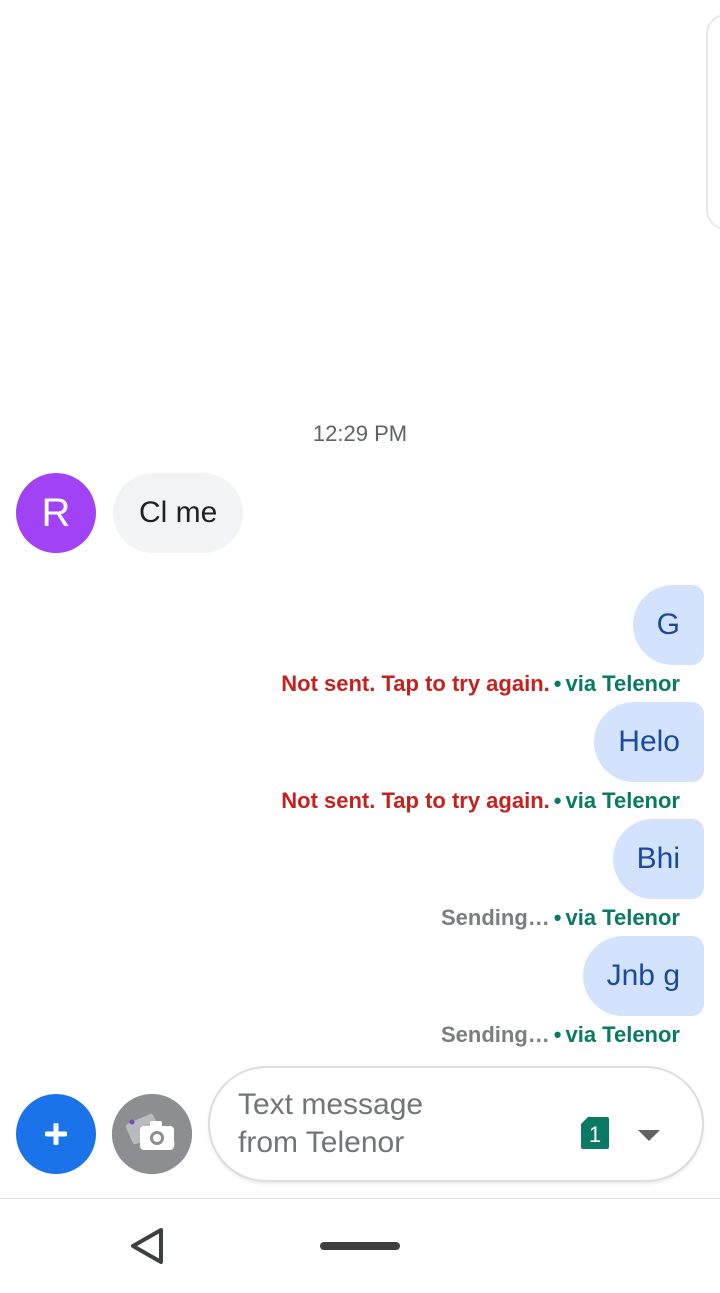 This screenshot has width=720, height=1293. I want to click on outgoing-message-bubble: Helo, so click(649, 742).